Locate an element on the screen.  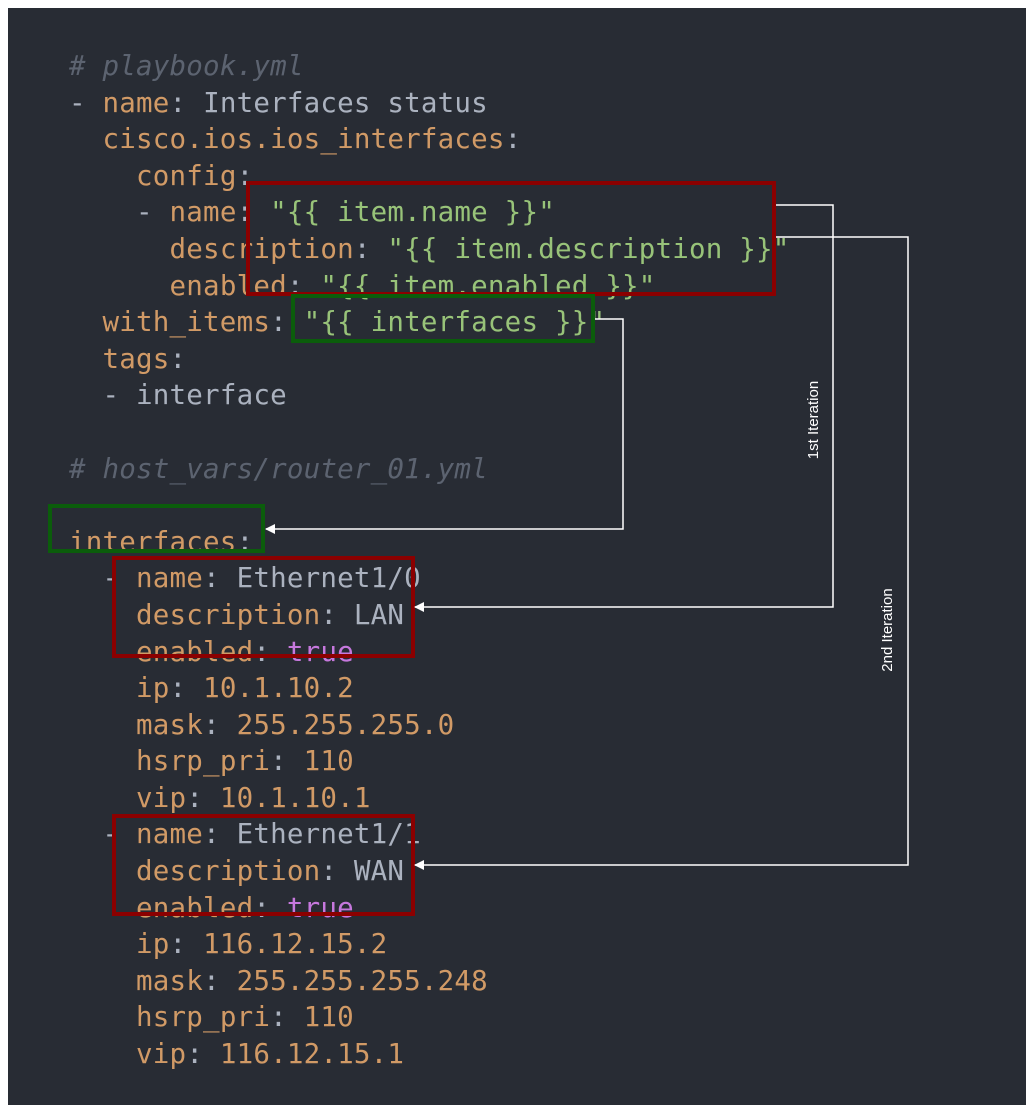
first-iteration-arrow is located at coordinates (624, 408).